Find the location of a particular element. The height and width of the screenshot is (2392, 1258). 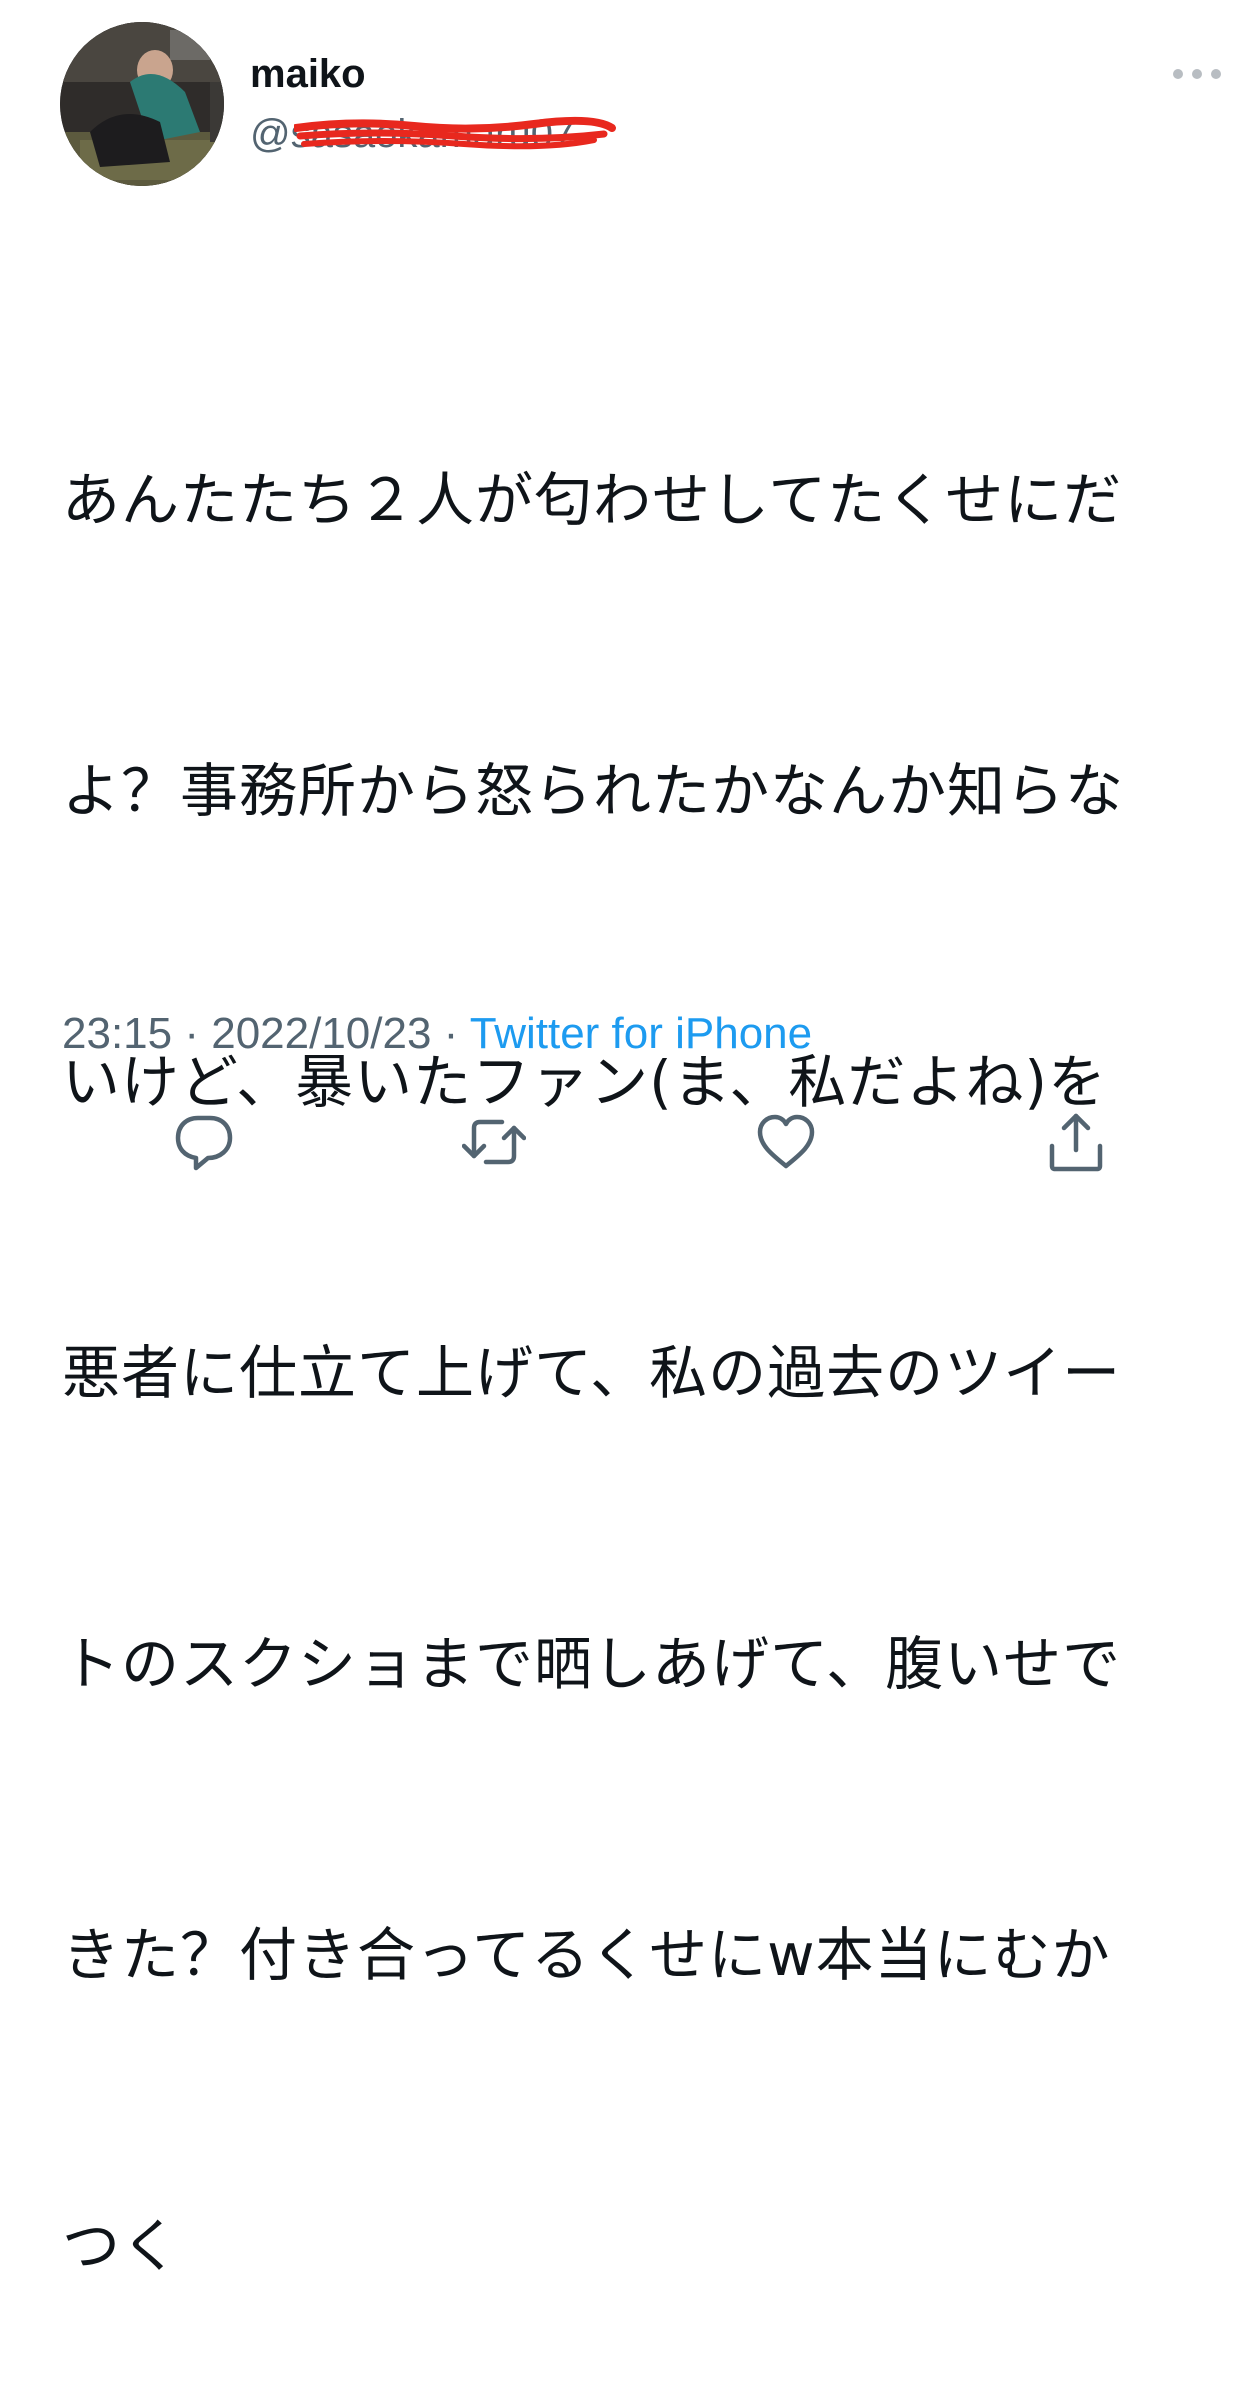

avatar is located at coordinates (142, 104).